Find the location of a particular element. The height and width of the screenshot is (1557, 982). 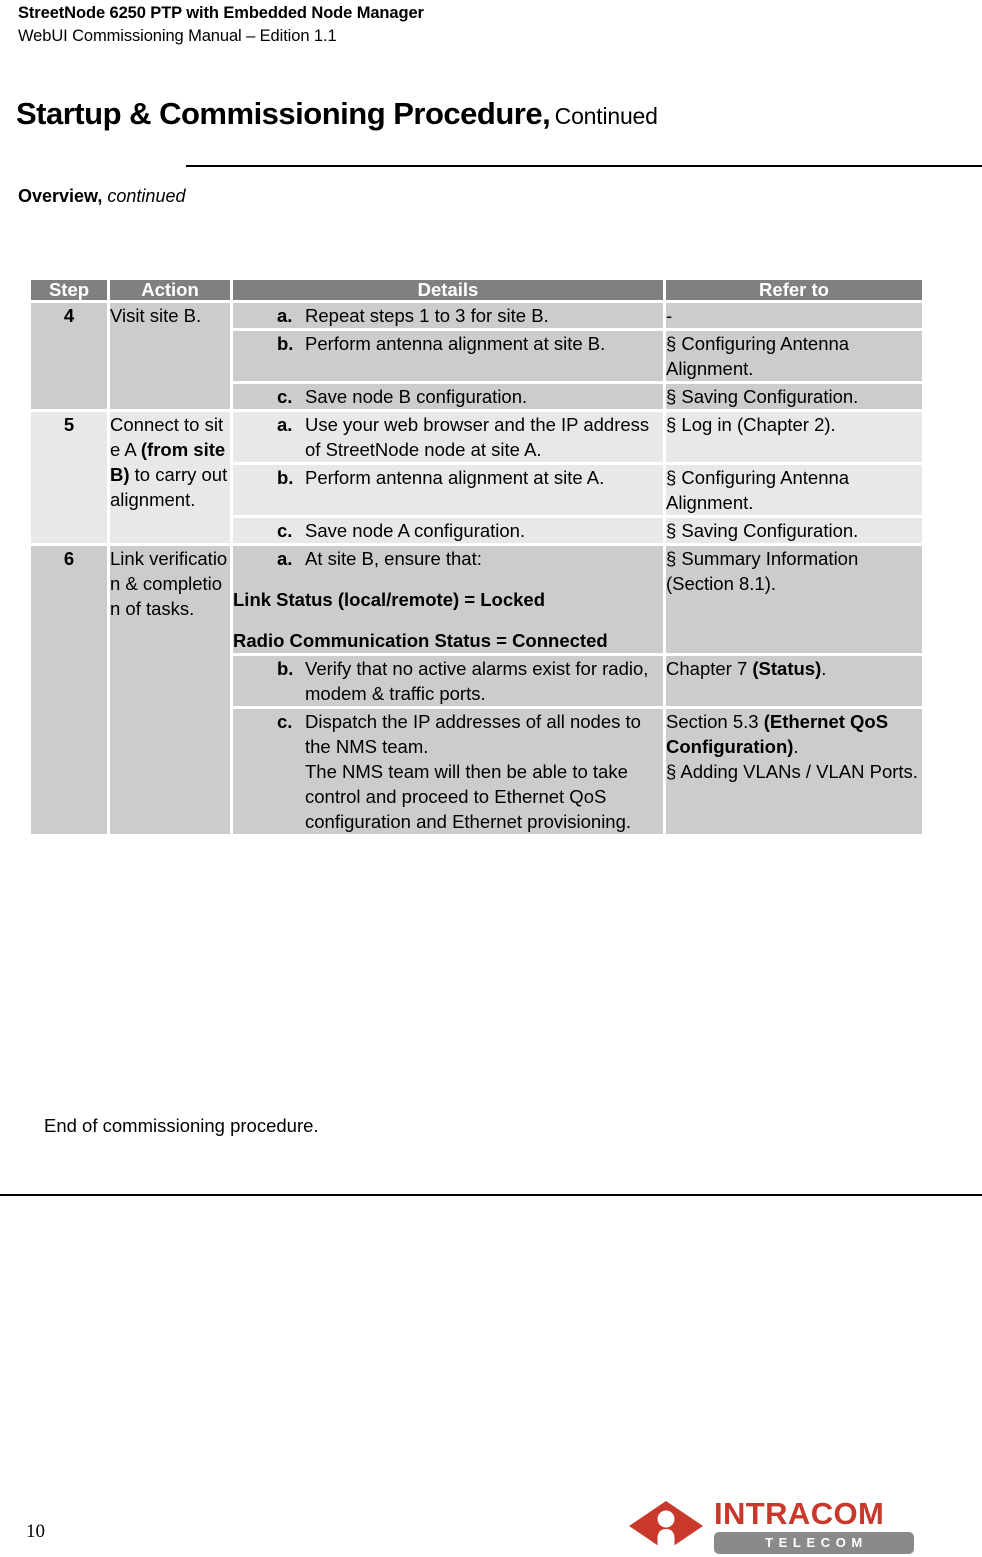

step-detail: a. Repeat steps 1 to 3 for site B. is located at coordinates (448, 315).